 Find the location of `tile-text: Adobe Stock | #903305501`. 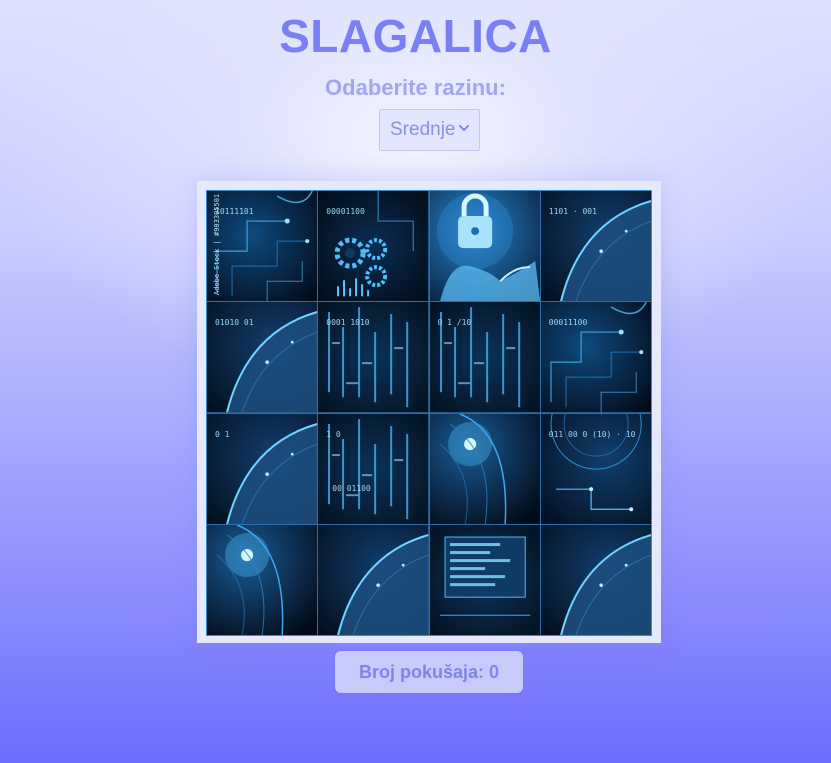

tile-text: Adobe Stock | #903305501 is located at coordinates (217, 244).